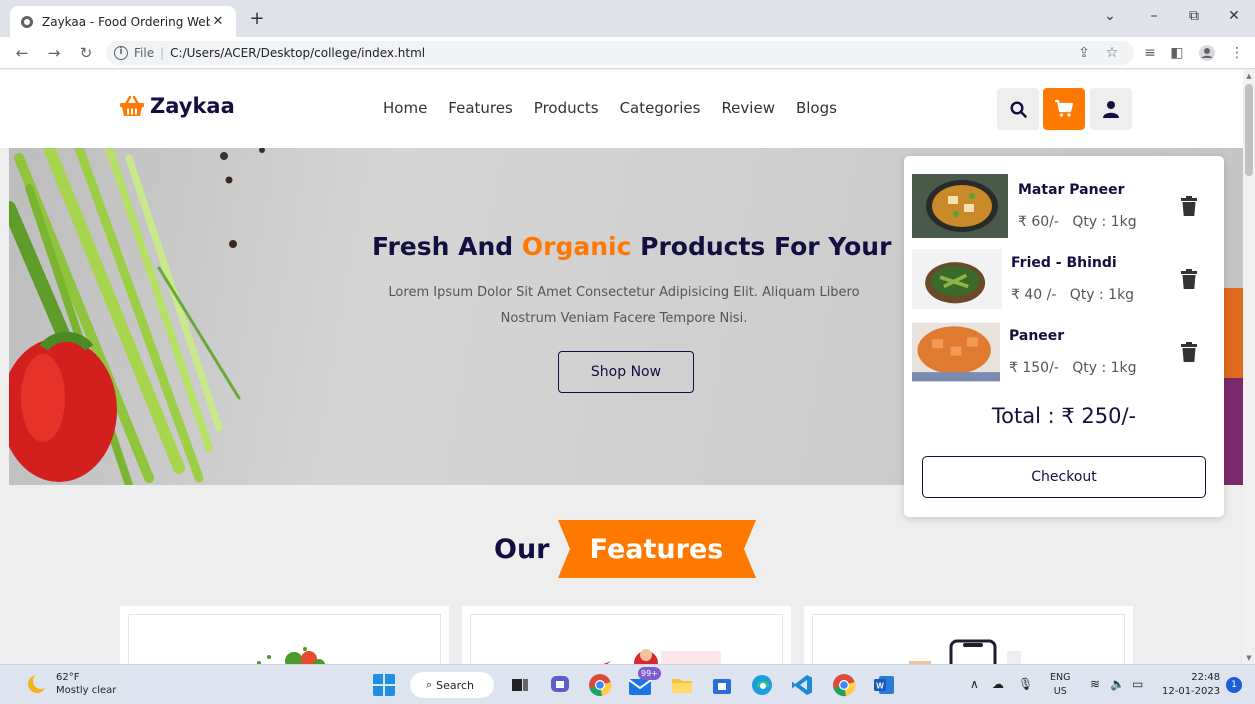  Describe the element at coordinates (480, 108) in the screenshot. I see `nav-link-features: Features` at that location.